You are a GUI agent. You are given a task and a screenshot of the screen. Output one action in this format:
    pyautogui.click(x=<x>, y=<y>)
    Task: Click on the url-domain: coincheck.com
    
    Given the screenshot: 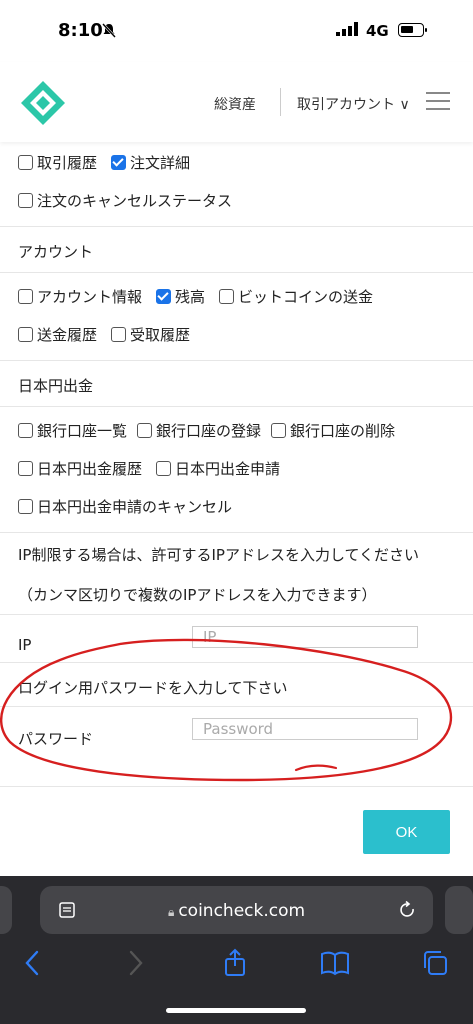 What is the action you would take?
    pyautogui.click(x=242, y=911)
    